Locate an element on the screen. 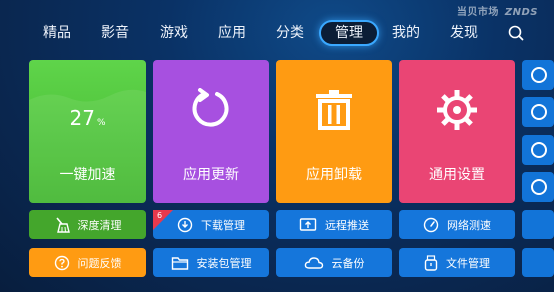 This screenshot has height=292, width=554. nav-tab-manage: 管理 is located at coordinates (349, 33).